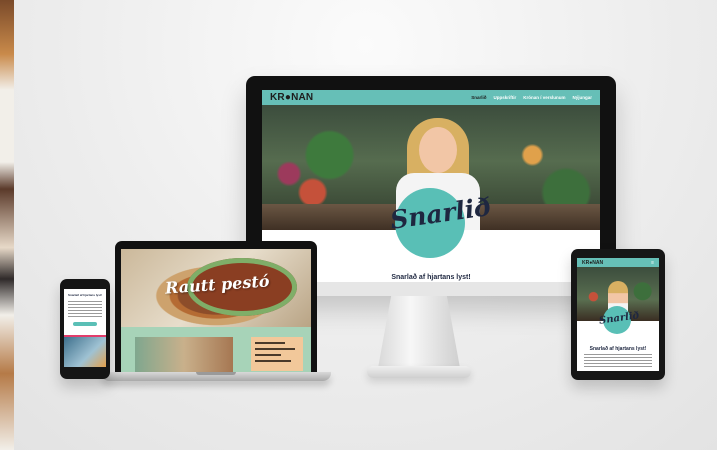 The height and width of the screenshot is (450, 717). Describe the element at coordinates (618, 349) in the screenshot. I see `tablet-headline: Snarlað af hjartans lyst!` at that location.